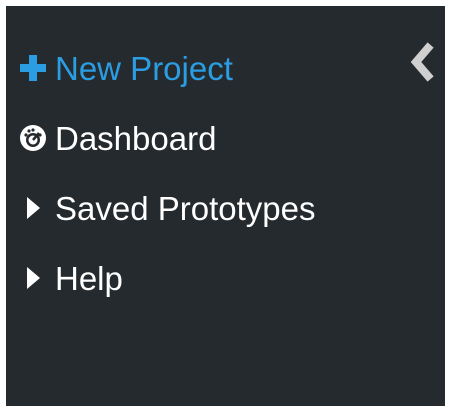  I want to click on help-item: Help, so click(69, 278).